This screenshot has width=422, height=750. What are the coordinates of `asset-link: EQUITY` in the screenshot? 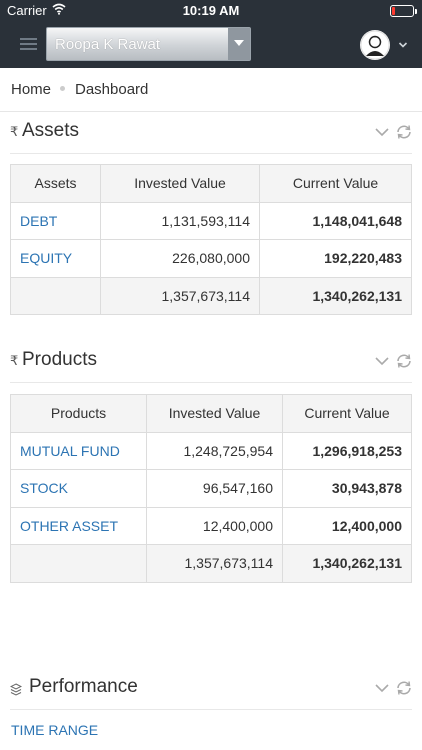 It's located at (55, 258).